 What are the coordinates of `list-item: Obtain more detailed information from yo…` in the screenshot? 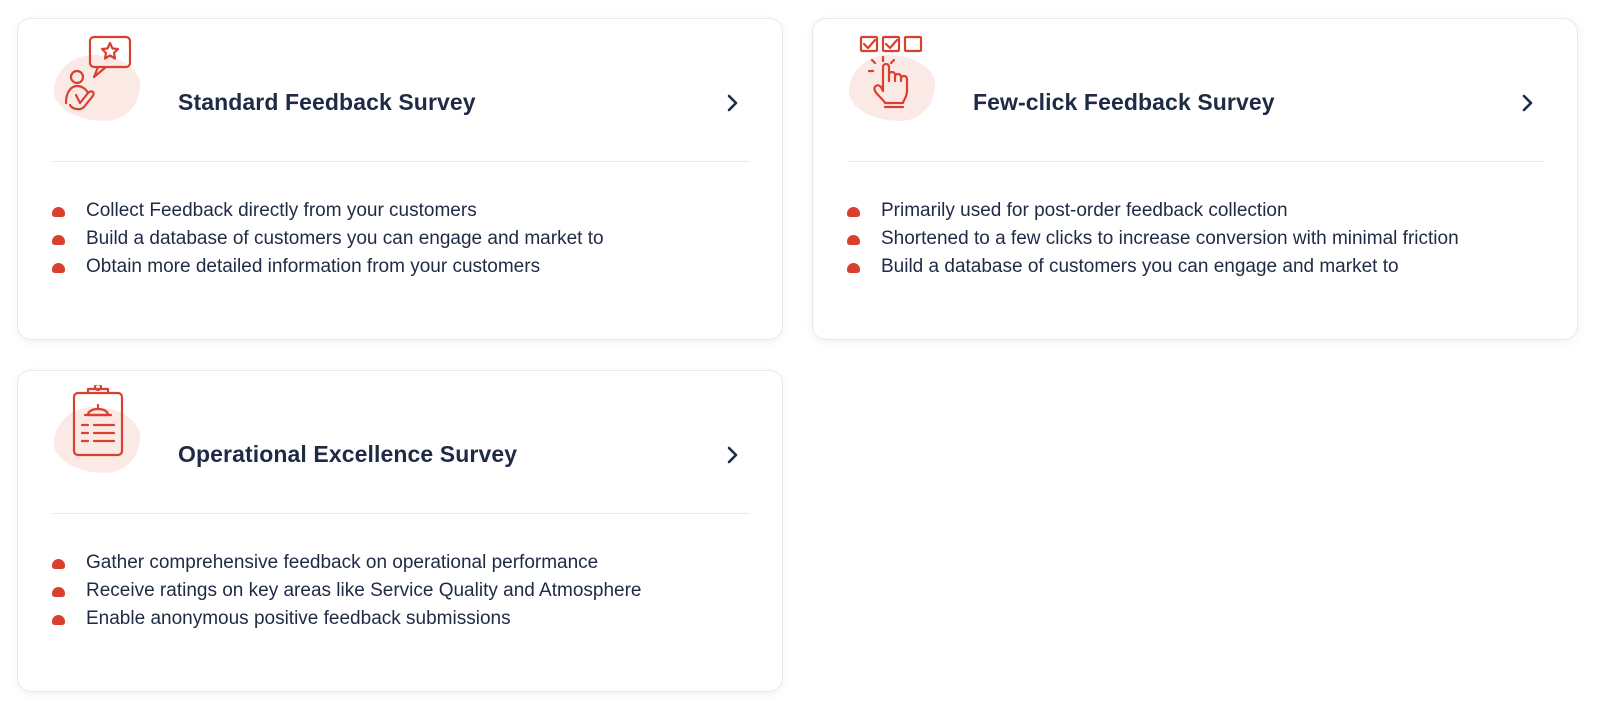 It's located at (328, 267).